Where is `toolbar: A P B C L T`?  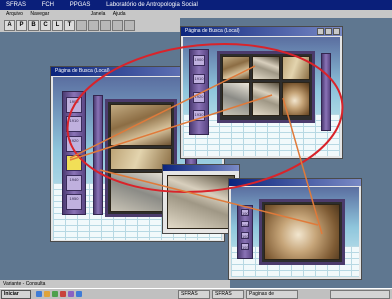 toolbar: A P B C L T is located at coordinates (90, 25).